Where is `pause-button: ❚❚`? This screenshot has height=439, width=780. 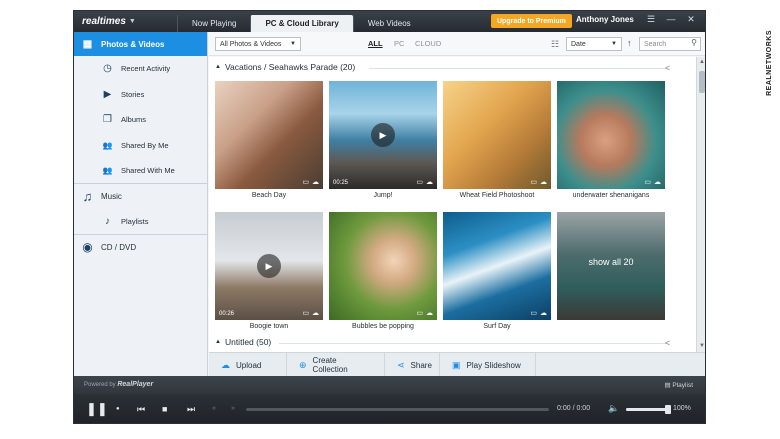
pause-button: ❚❚ is located at coordinates (97, 409).